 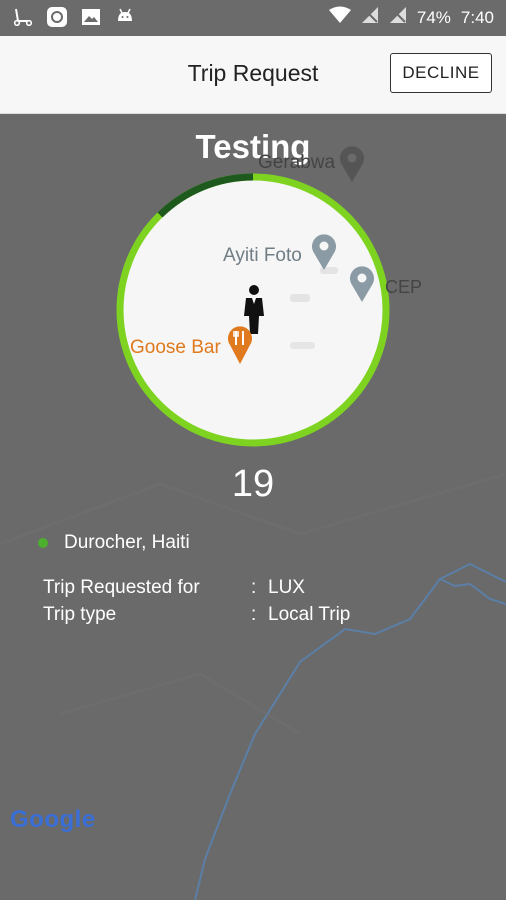 What do you see at coordinates (23, 17) in the screenshot?
I see `scooter-icon` at bounding box center [23, 17].